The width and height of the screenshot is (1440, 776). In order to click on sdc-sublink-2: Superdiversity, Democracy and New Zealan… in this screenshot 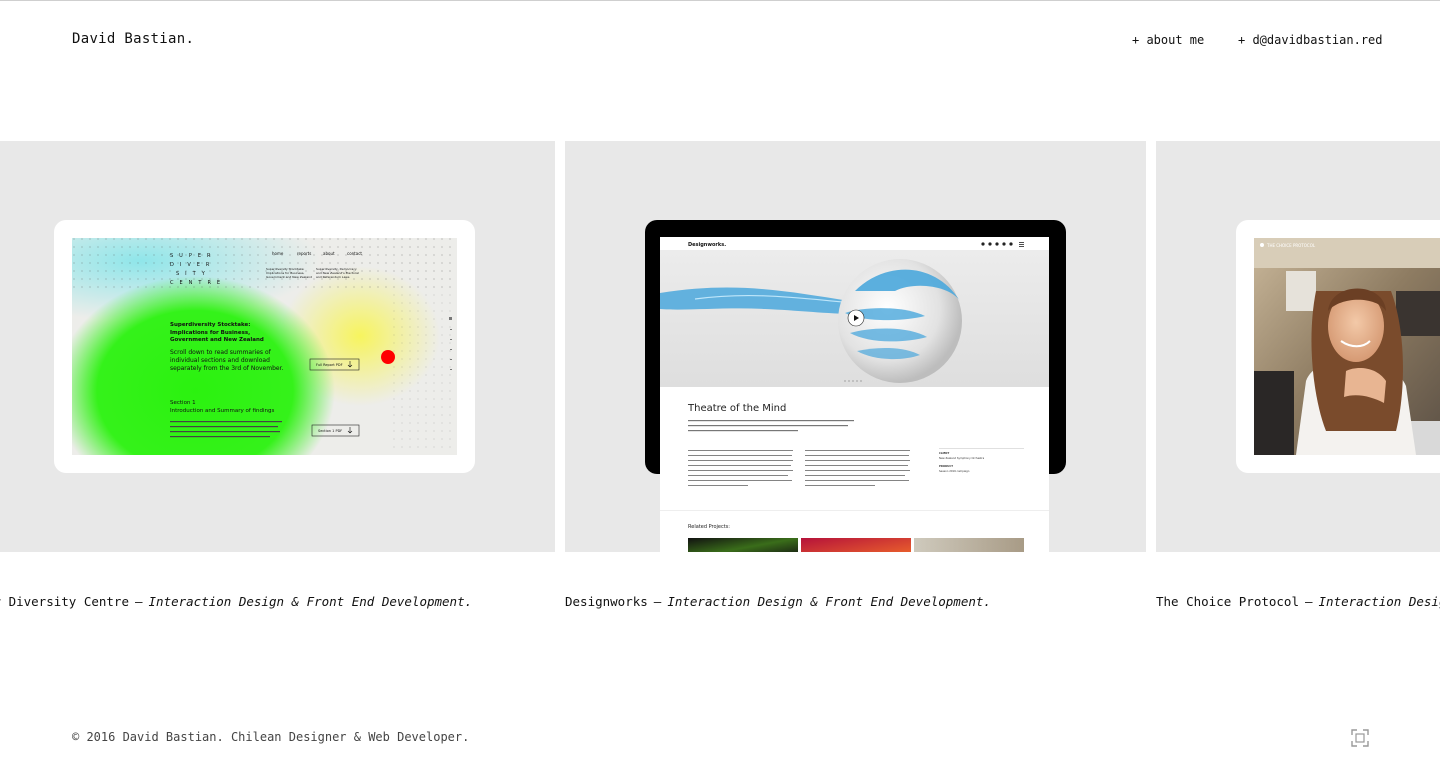, I will do `click(339, 276)`.